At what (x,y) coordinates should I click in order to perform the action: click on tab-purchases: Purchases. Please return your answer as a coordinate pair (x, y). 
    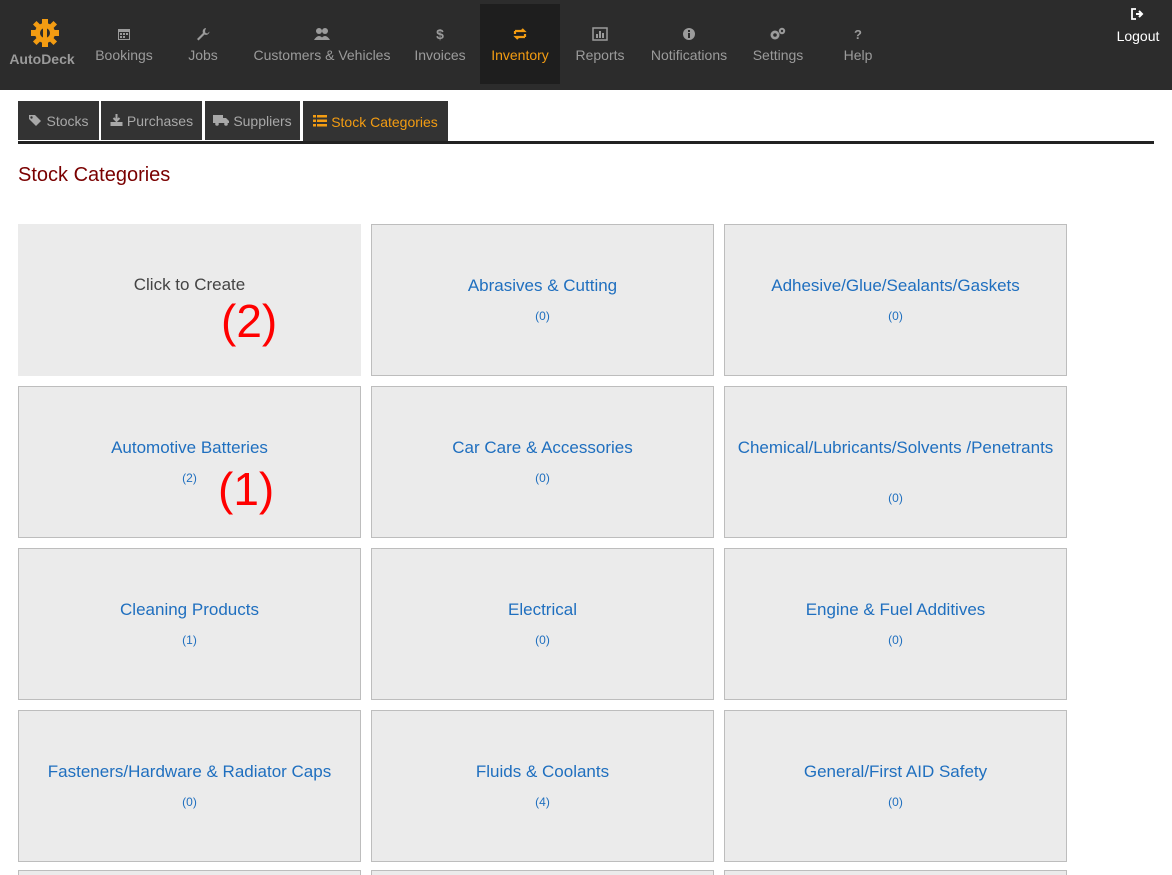
    Looking at the image, I should click on (151, 120).